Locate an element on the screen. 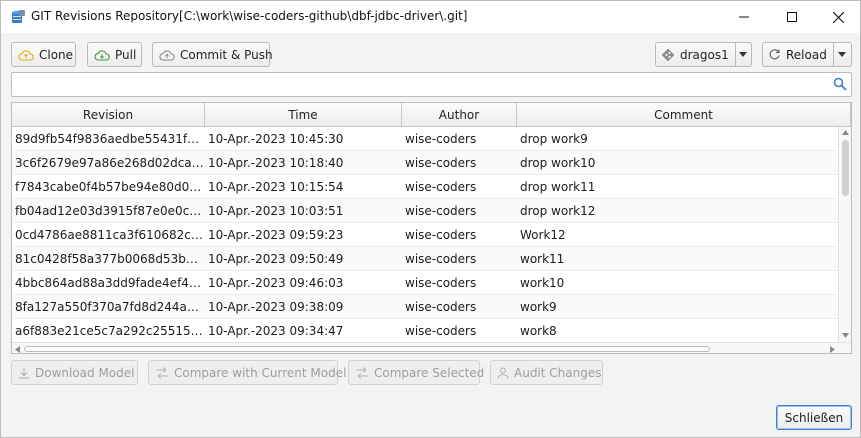 The image size is (861, 438). audit-person-icon is located at coordinates (503, 373).